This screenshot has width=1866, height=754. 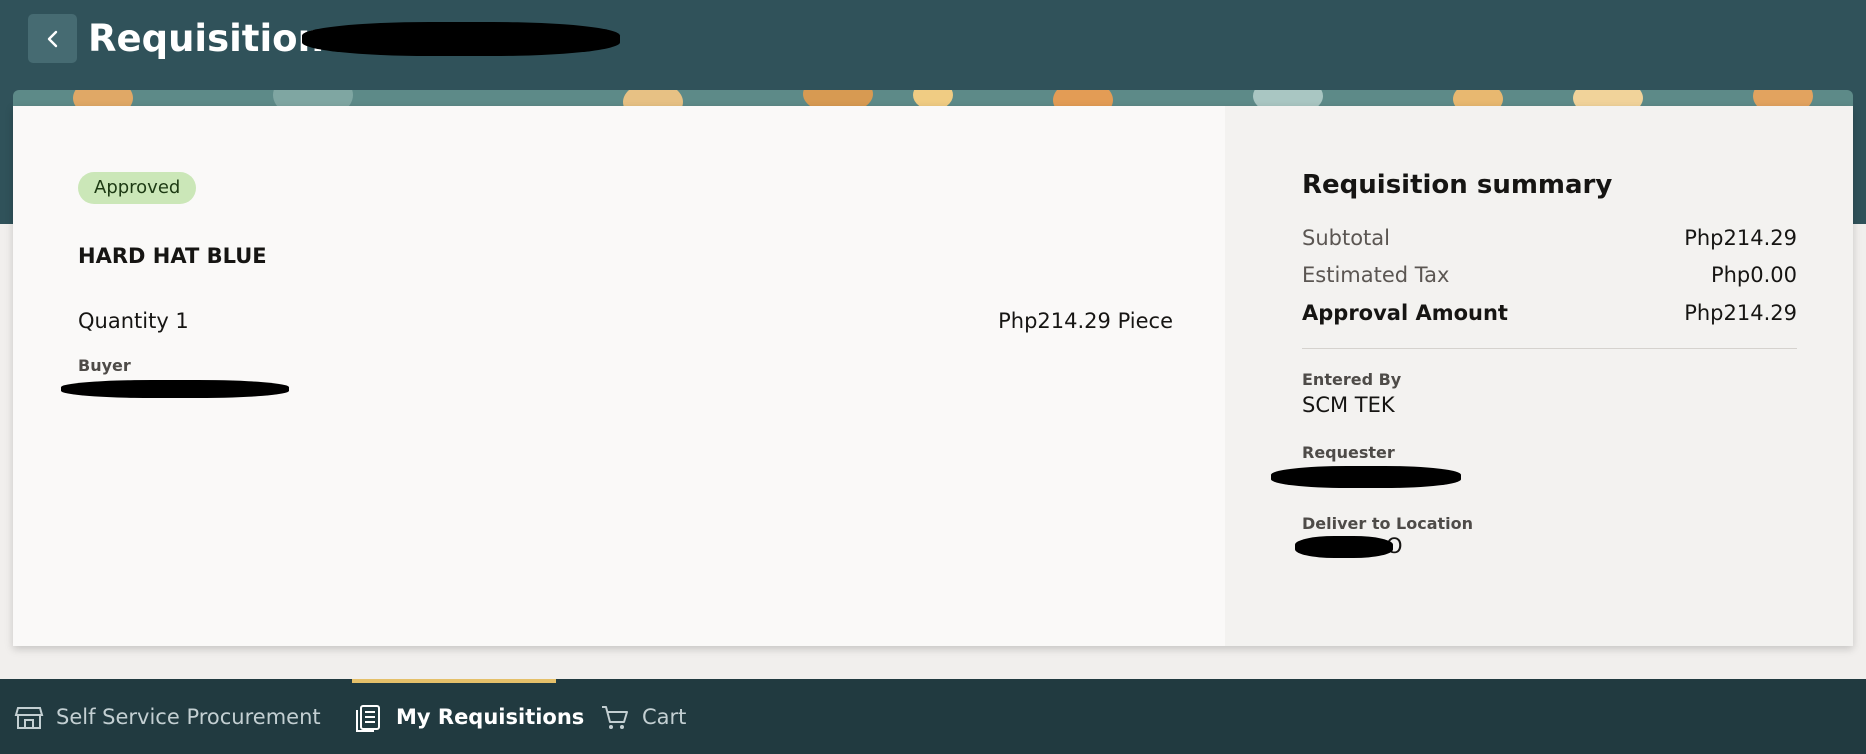 I want to click on chevron-left-icon, so click(x=52, y=38).